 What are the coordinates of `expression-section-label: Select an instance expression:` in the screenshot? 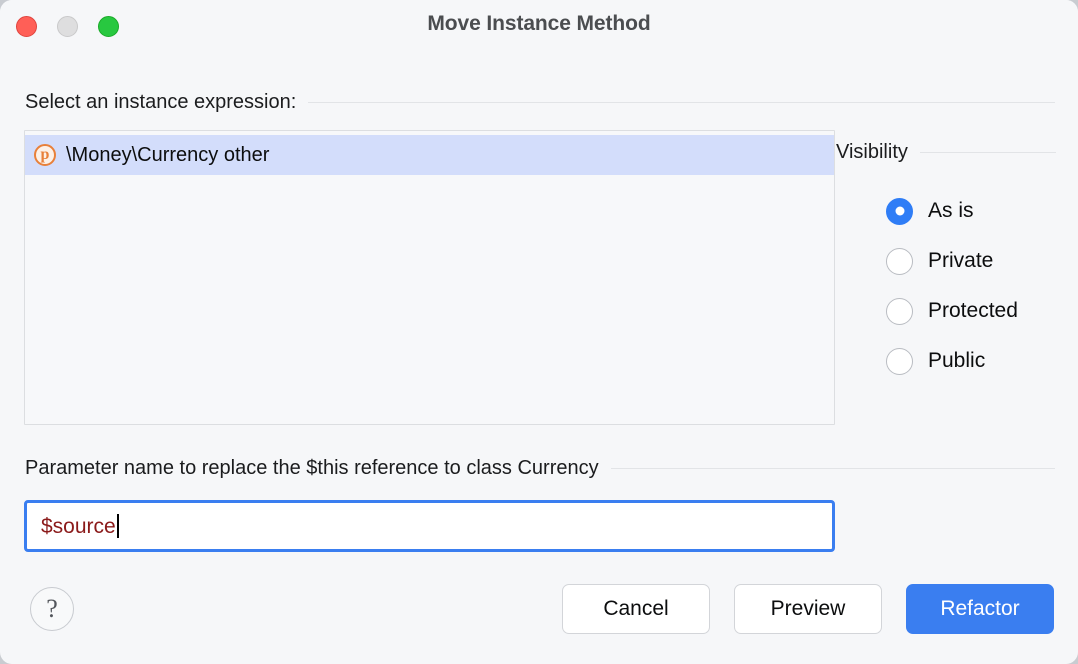 It's located at (161, 102).